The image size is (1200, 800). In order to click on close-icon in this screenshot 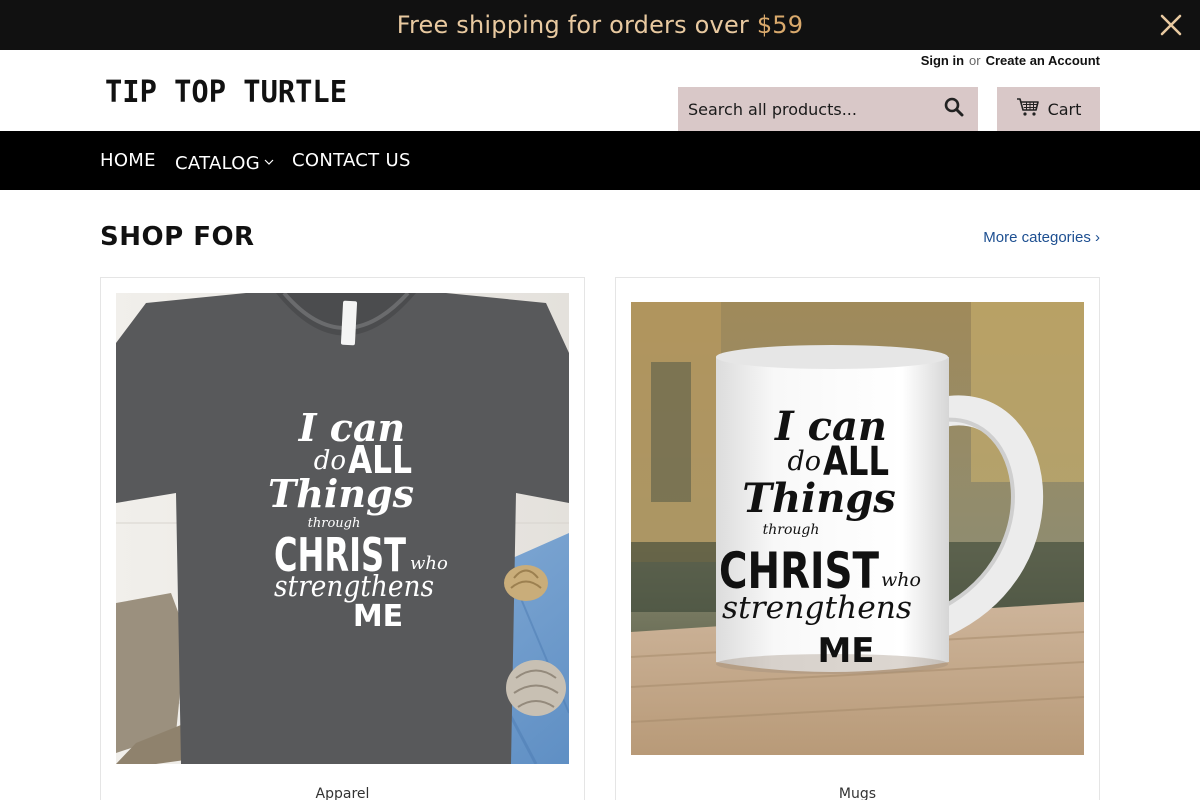, I will do `click(1171, 25)`.